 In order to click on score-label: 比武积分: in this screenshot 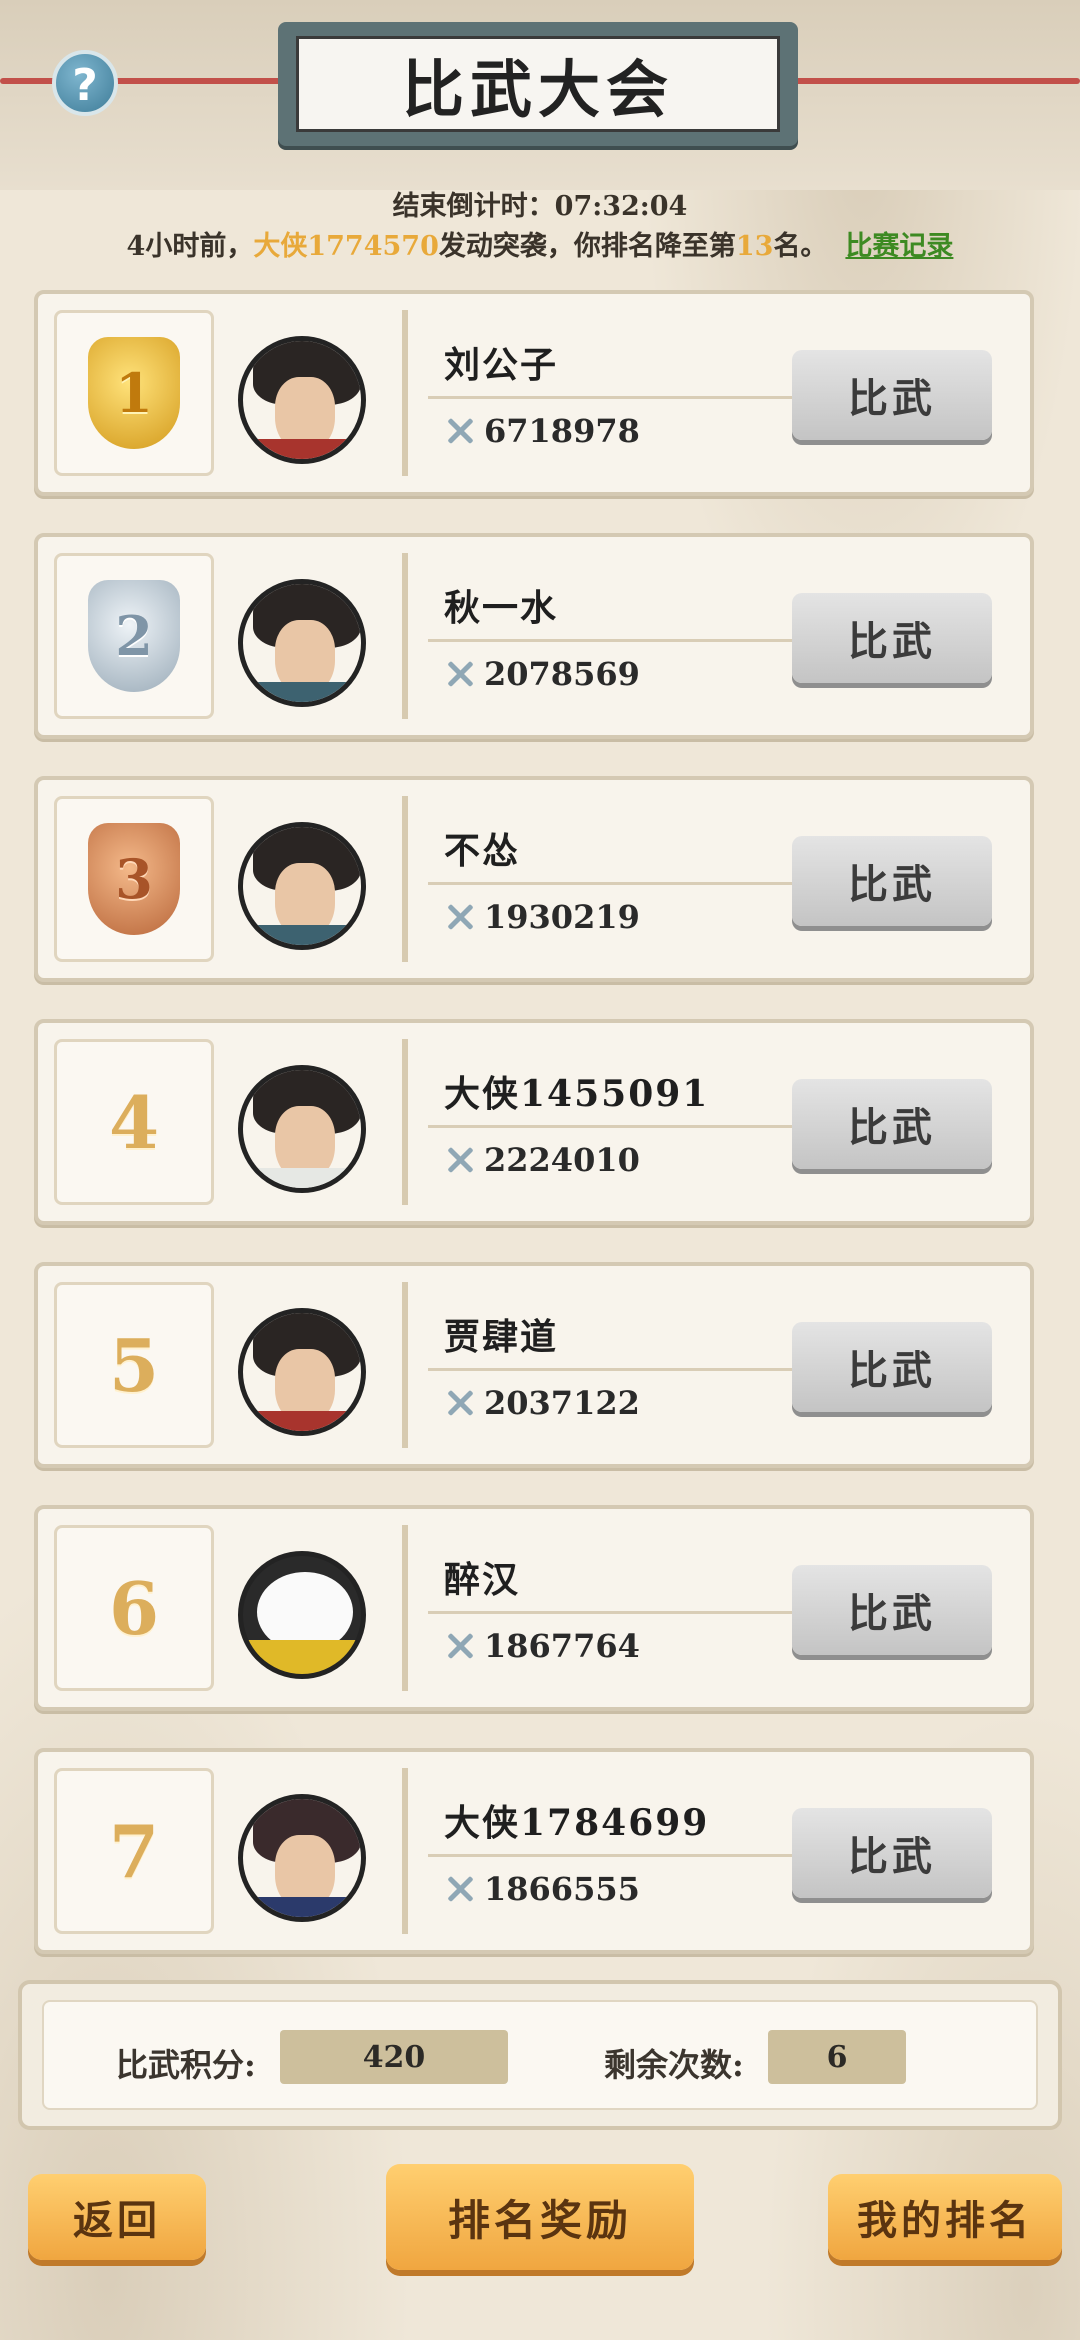, I will do `click(186, 2065)`.